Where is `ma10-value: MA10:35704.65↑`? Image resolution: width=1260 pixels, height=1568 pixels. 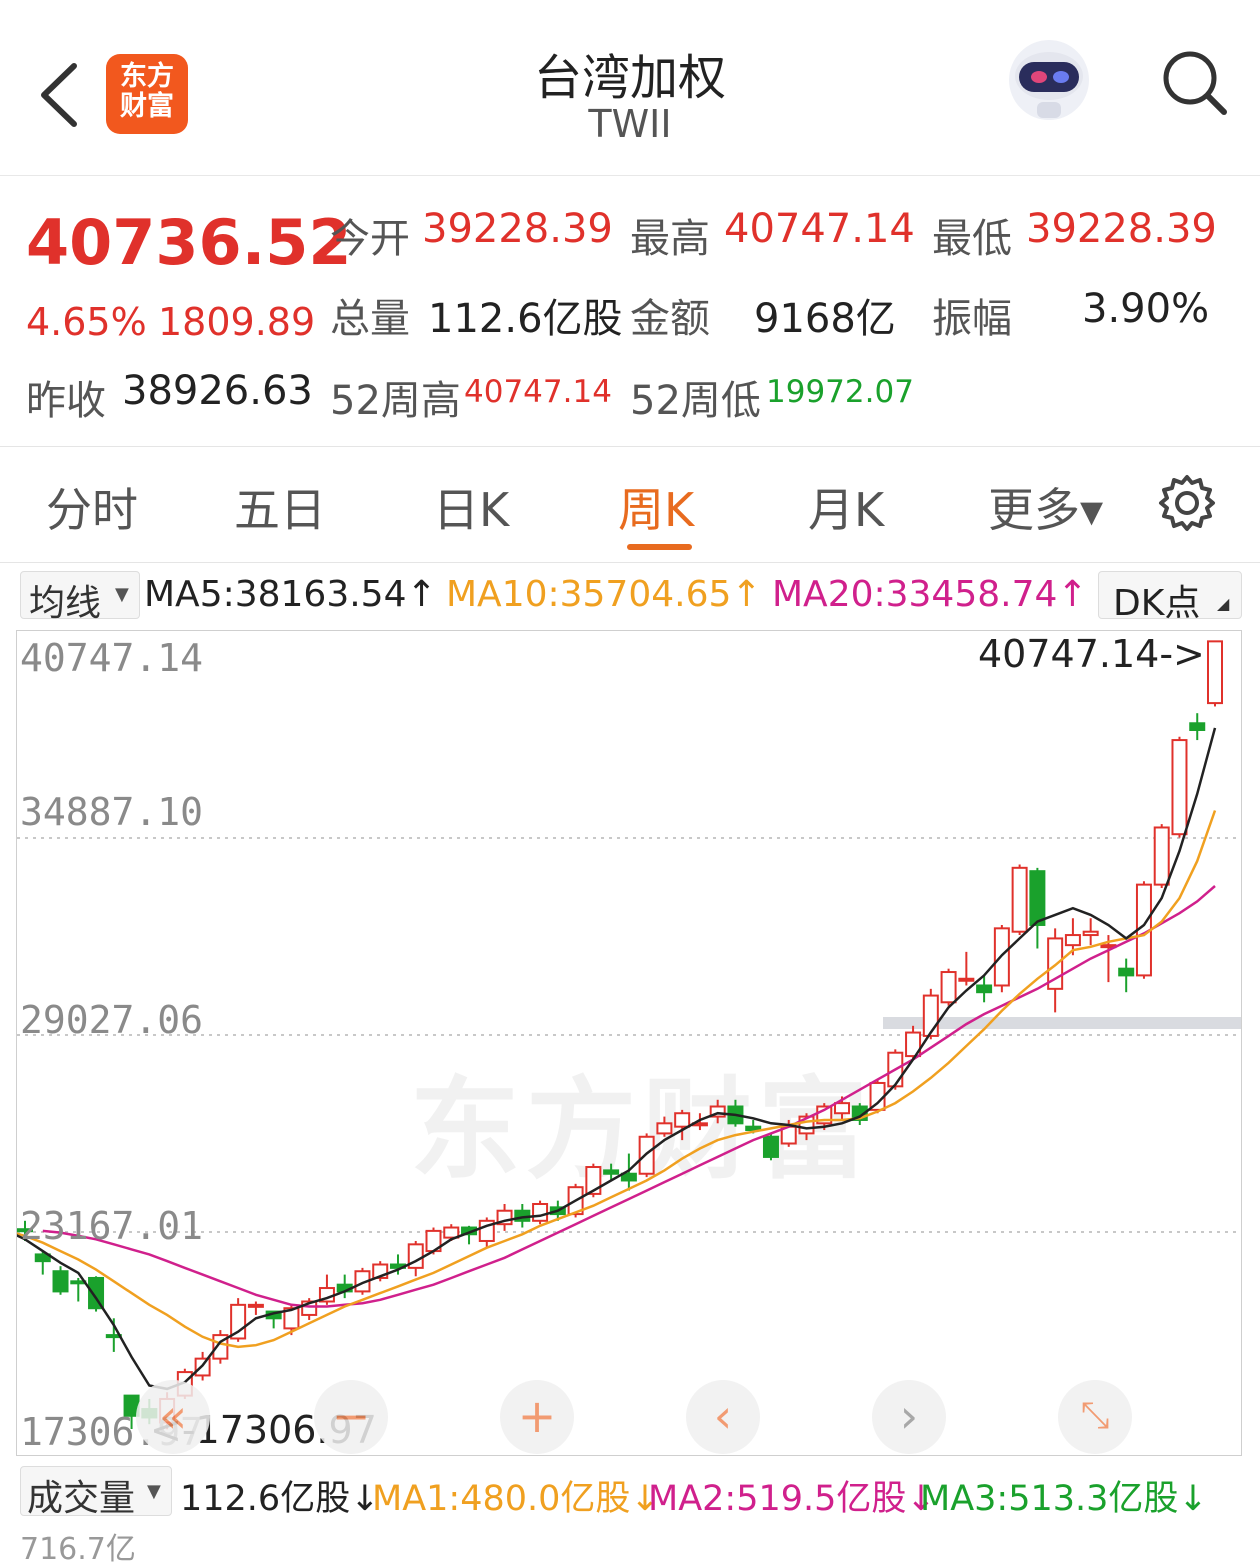 ma10-value: MA10:35704.65↑ is located at coordinates (604, 594).